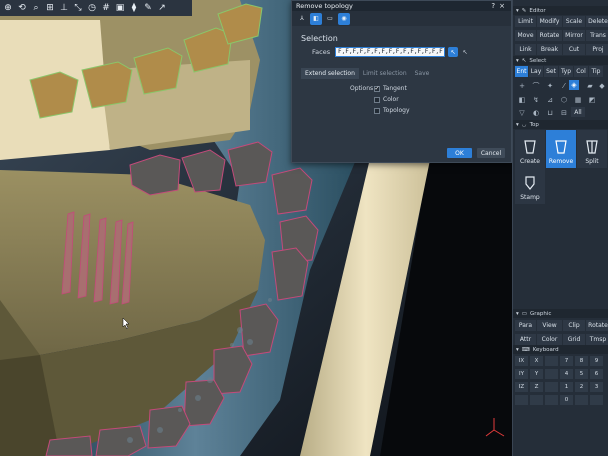 The image size is (608, 456). What do you see at coordinates (592, 149) in the screenshot?
I see `split-tool: Split` at bounding box center [592, 149].